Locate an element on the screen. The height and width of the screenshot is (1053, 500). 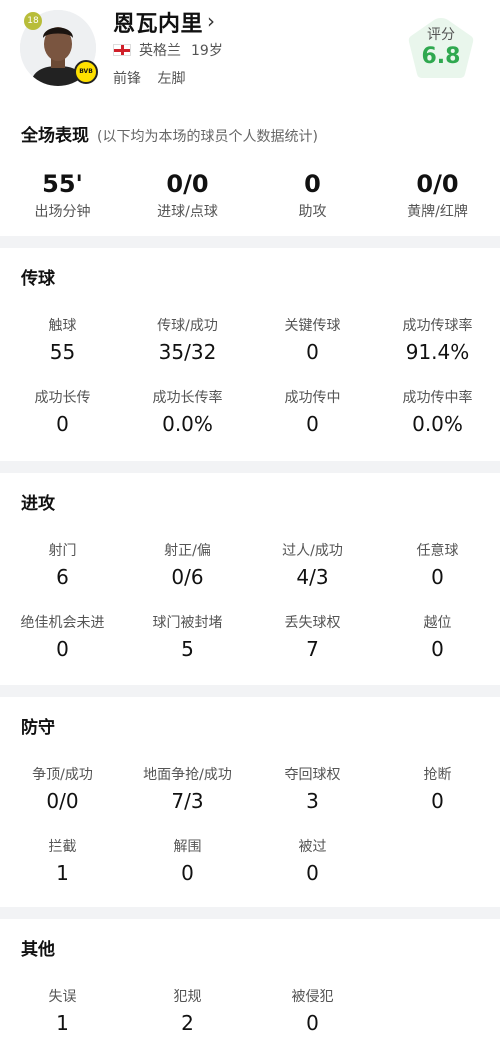
stat-label: 射正/偏 is located at coordinates (187, 551).